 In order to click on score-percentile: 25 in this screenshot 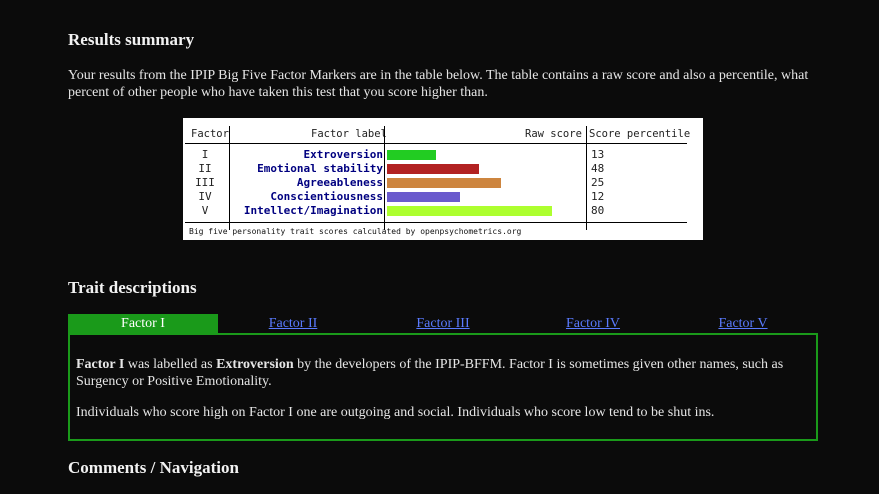, I will do `click(598, 182)`.